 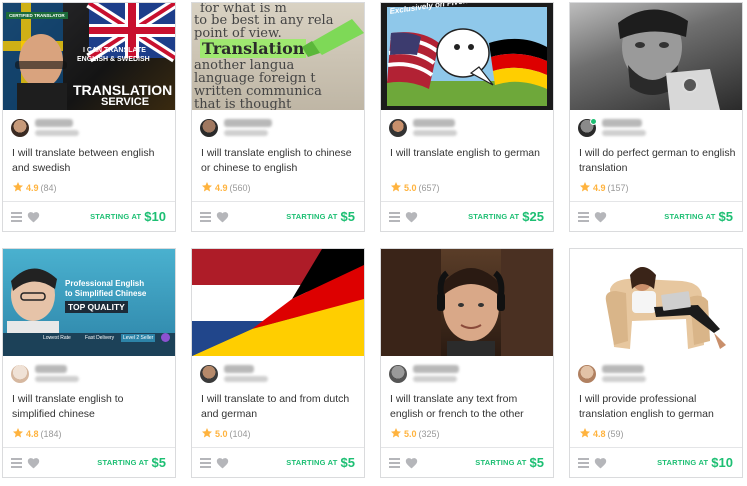 I want to click on gig-thumbnail: Exclusively on Fiverr!, so click(x=467, y=56).